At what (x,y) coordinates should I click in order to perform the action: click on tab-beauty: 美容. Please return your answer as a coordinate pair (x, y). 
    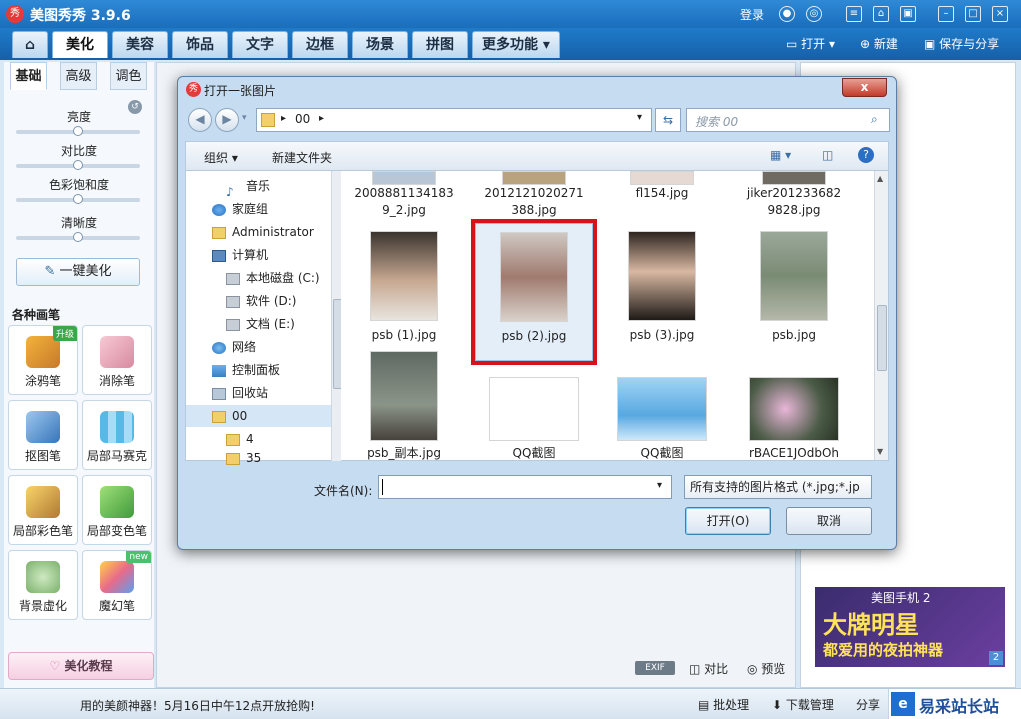
    Looking at the image, I should click on (140, 44).